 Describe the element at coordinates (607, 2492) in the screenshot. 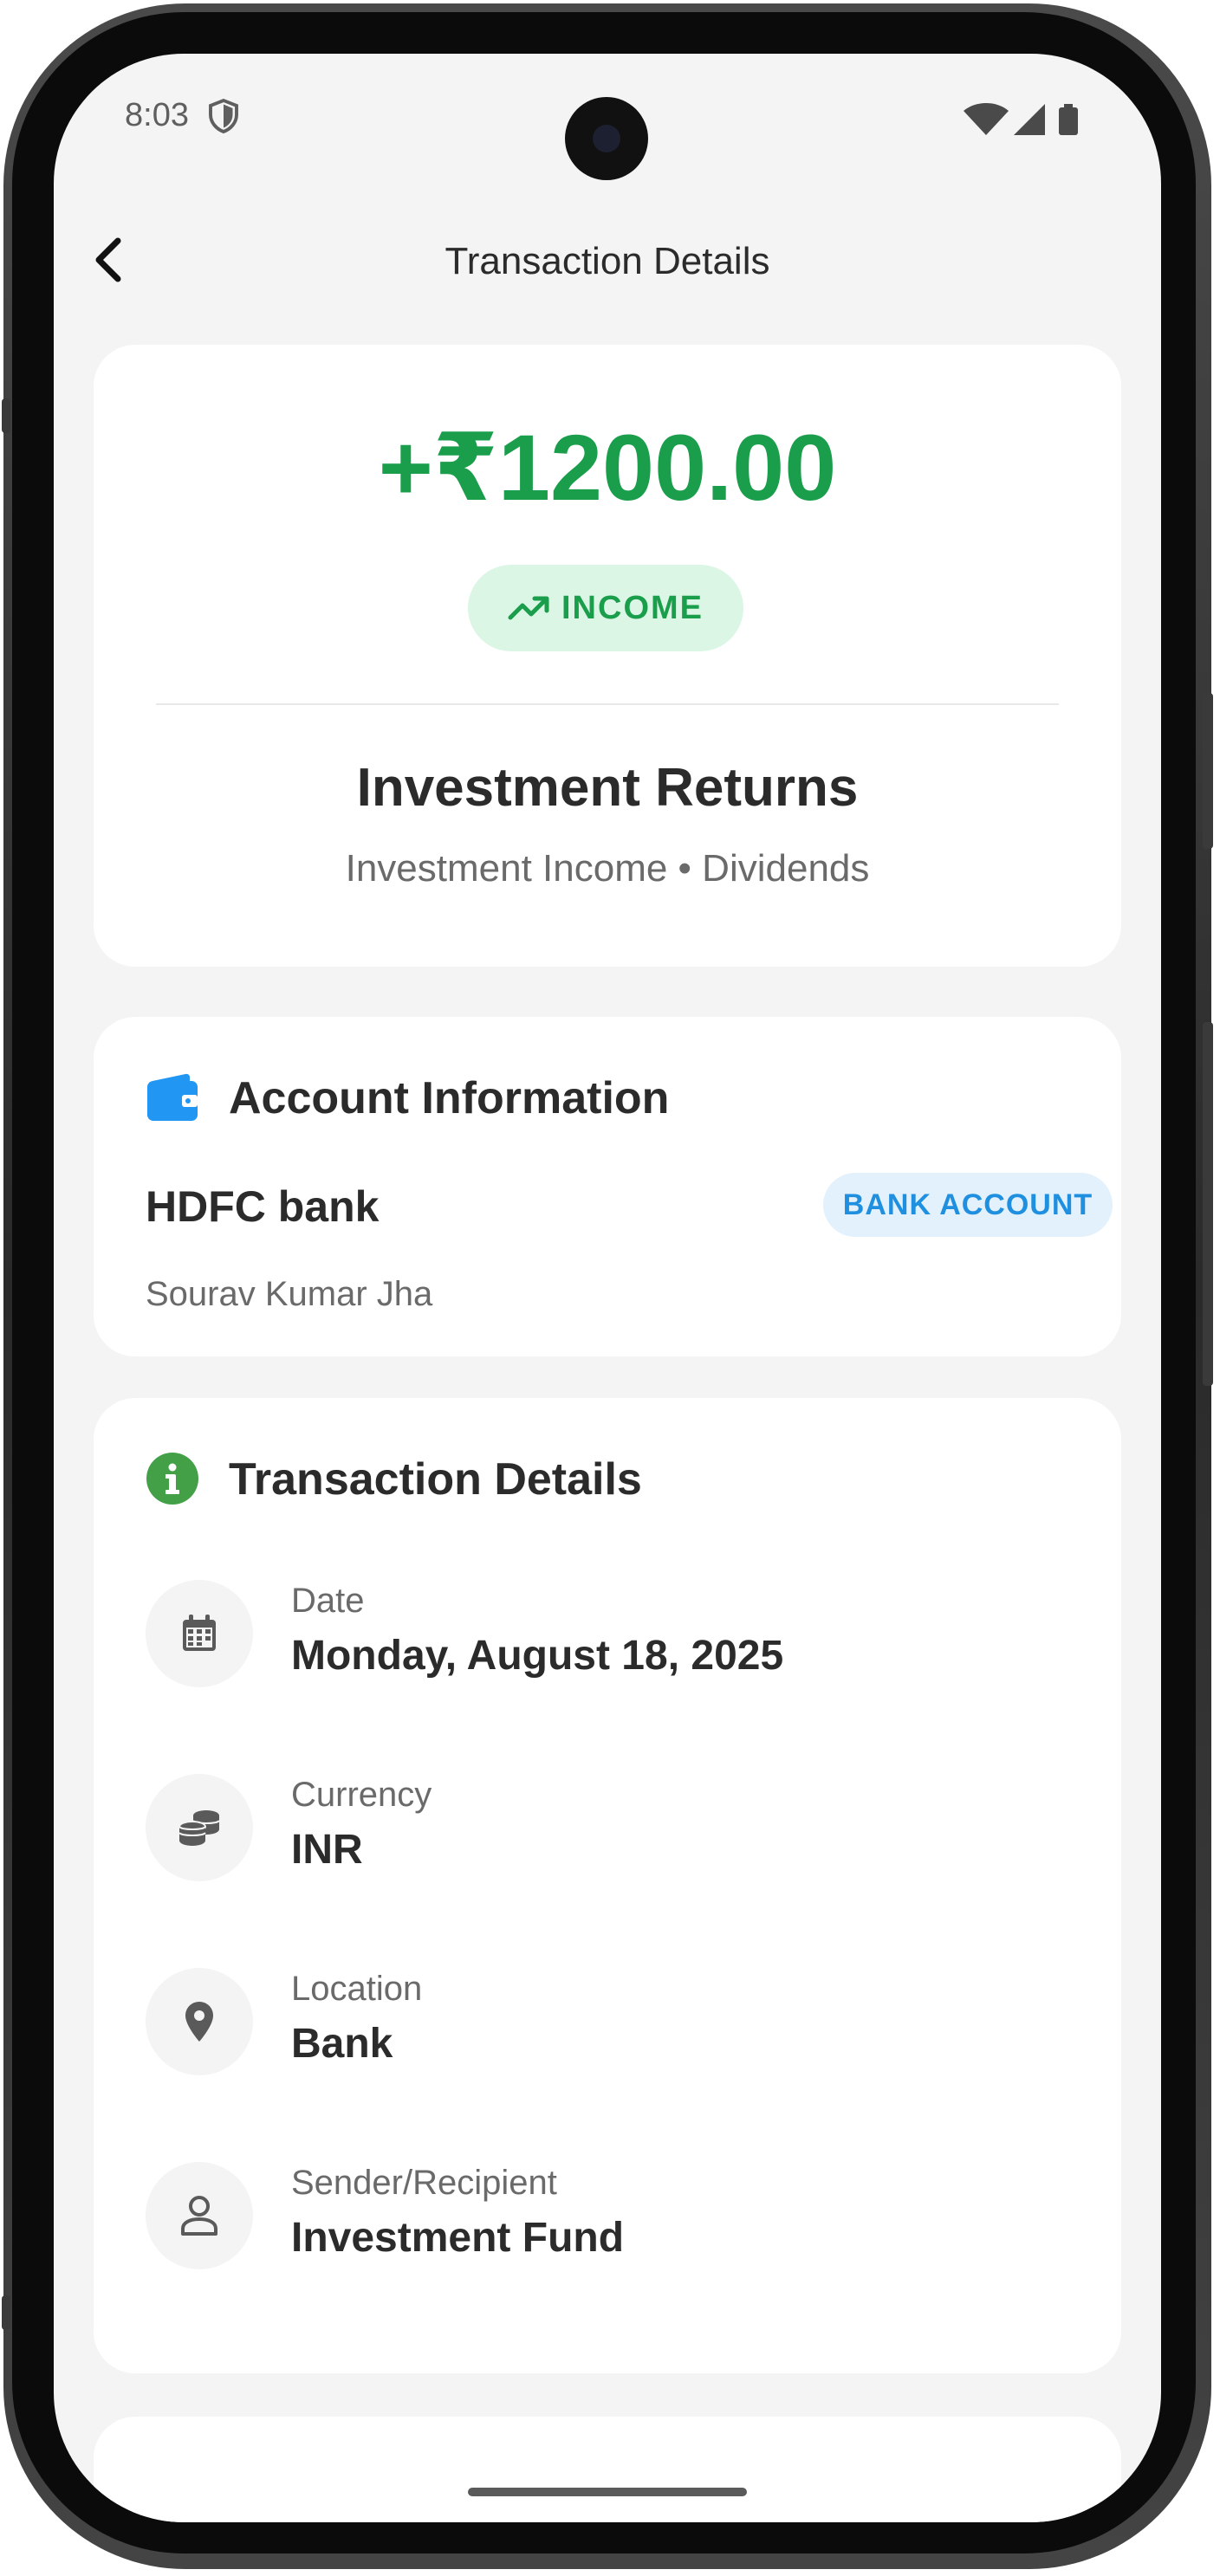

I see `home-indicator` at that location.